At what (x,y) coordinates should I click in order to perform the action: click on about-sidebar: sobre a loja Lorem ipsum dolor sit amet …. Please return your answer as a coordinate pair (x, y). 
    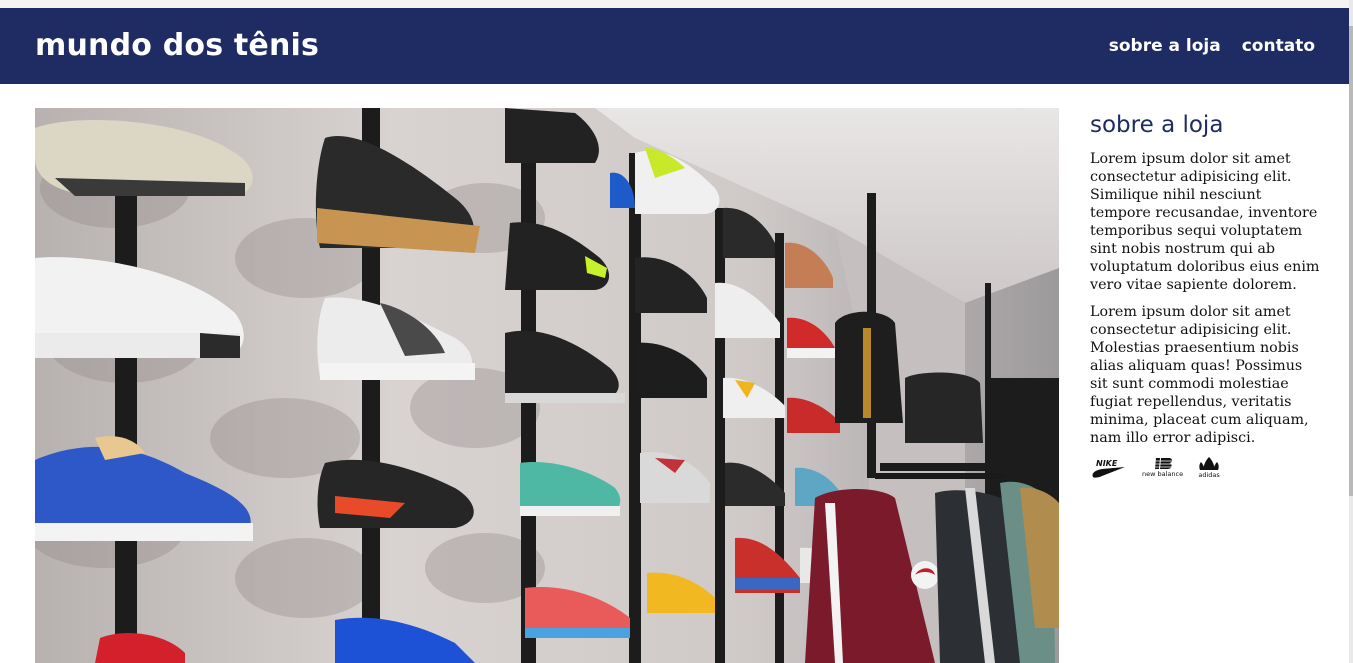
    Looking at the image, I should click on (1206, 293).